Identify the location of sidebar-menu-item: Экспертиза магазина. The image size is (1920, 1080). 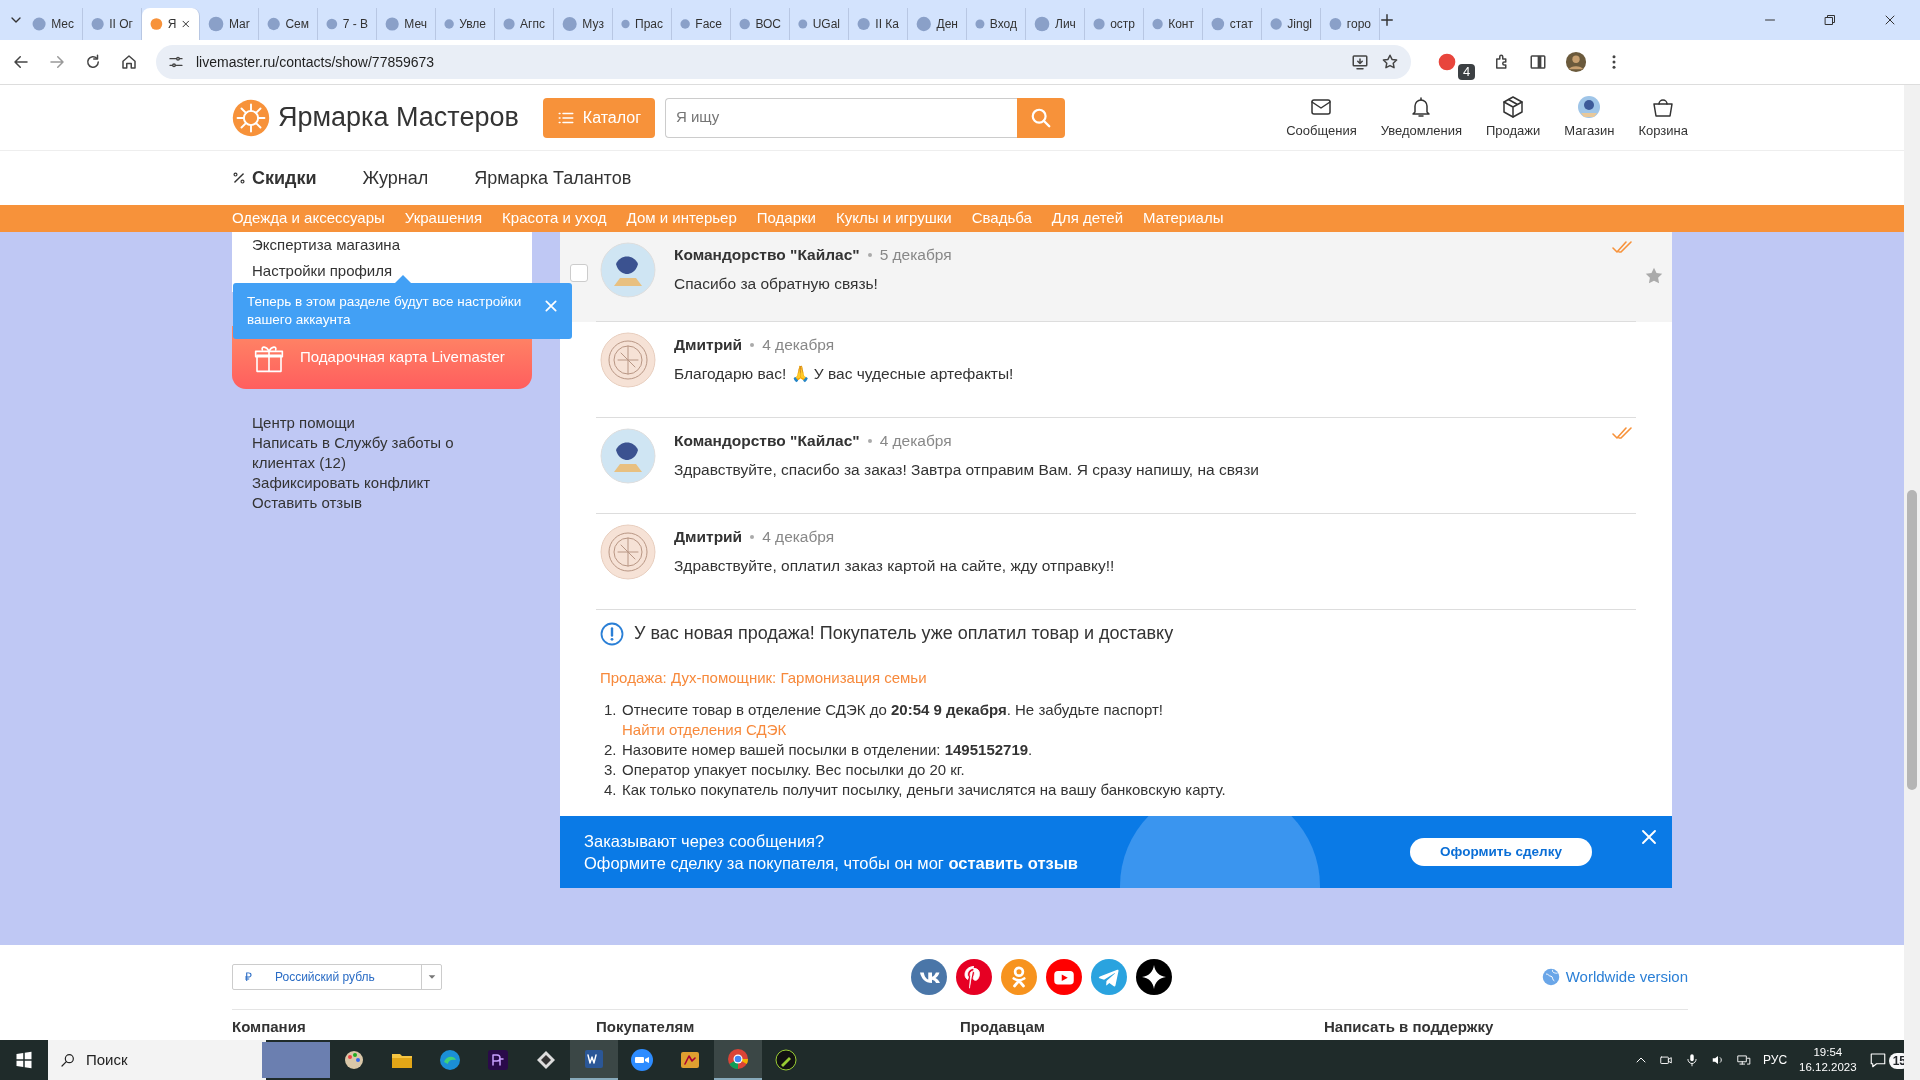
(382, 245).